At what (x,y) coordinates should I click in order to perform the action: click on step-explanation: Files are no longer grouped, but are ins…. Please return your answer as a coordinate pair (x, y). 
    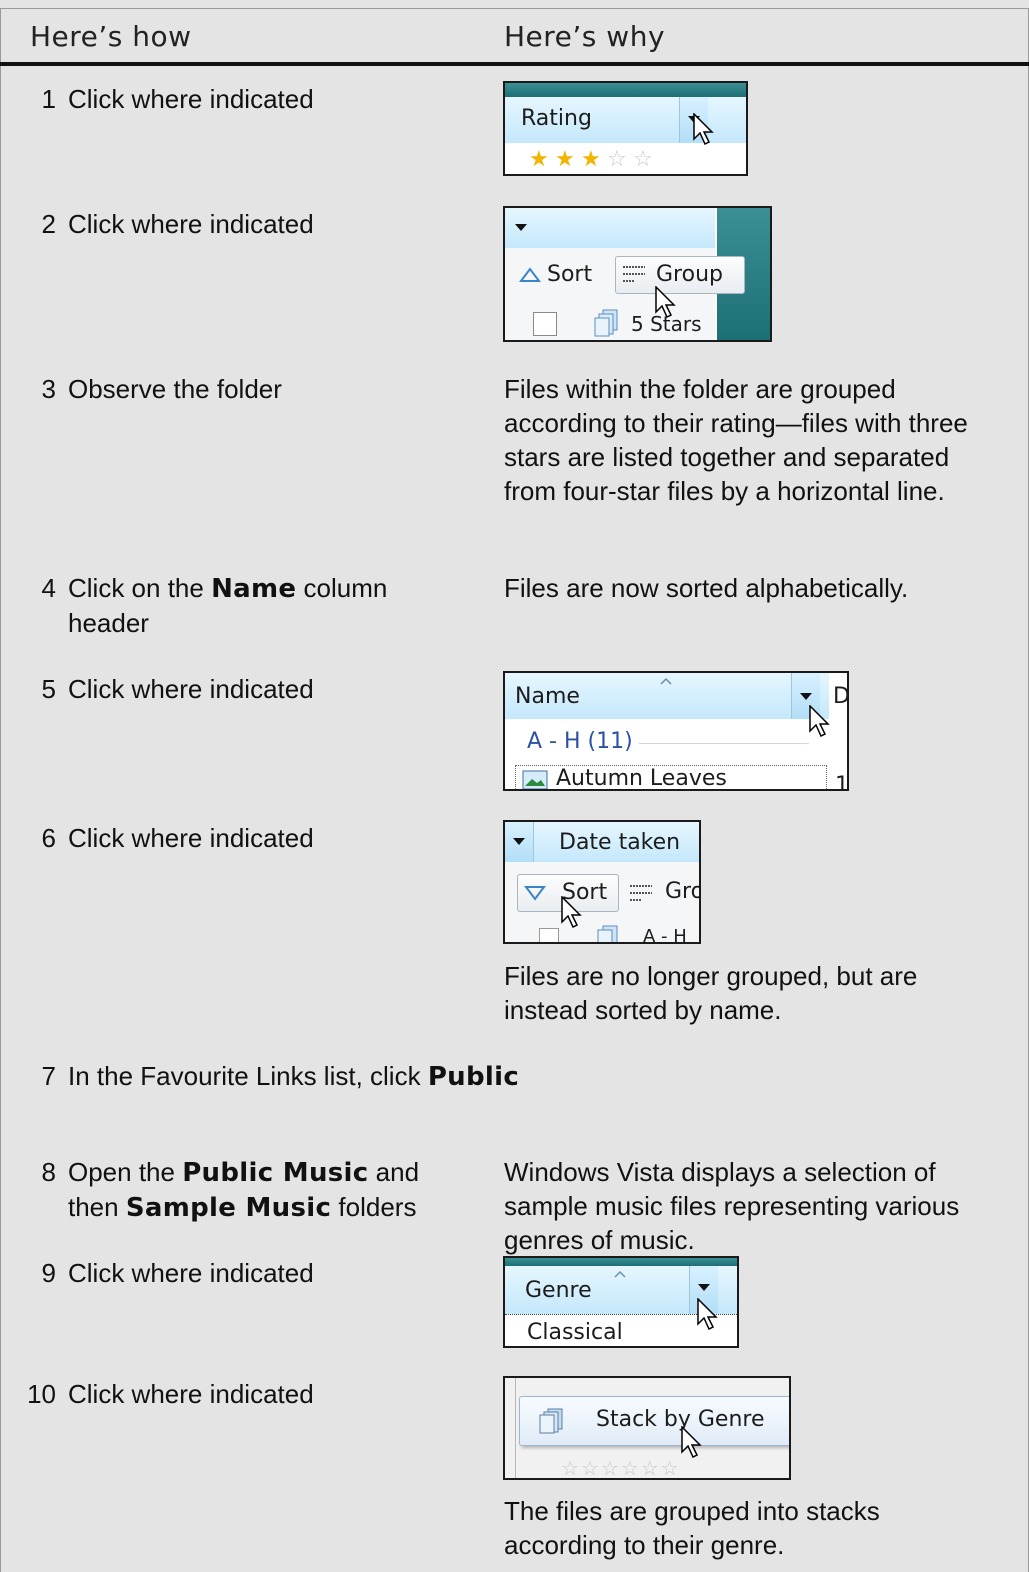
    Looking at the image, I should click on (711, 993).